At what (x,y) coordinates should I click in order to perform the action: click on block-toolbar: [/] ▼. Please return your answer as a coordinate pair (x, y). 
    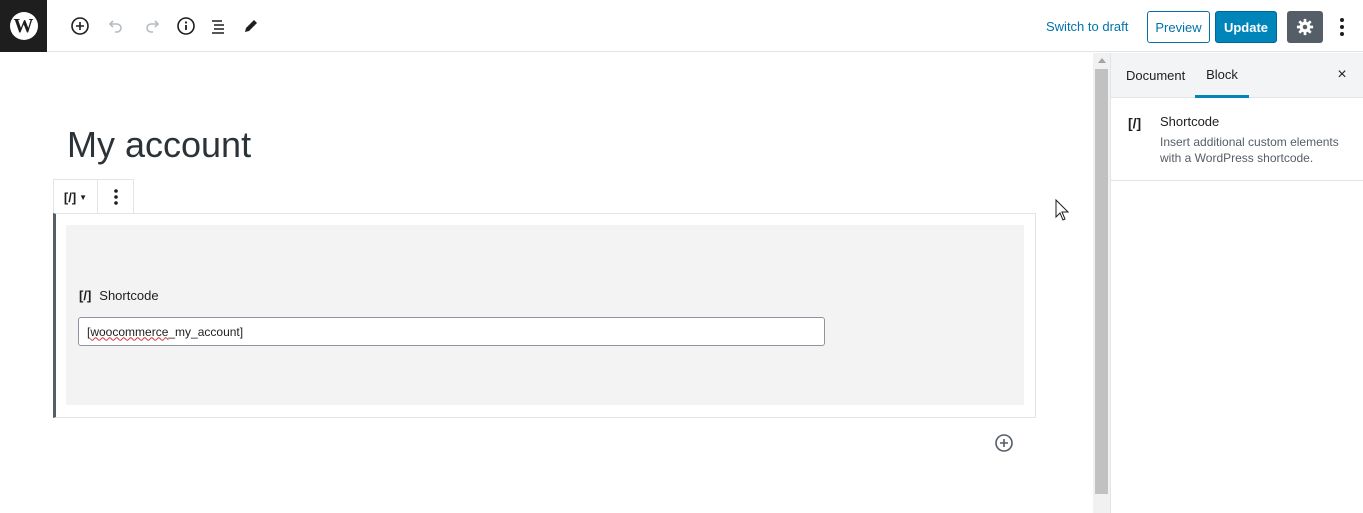
    Looking at the image, I should click on (93, 196).